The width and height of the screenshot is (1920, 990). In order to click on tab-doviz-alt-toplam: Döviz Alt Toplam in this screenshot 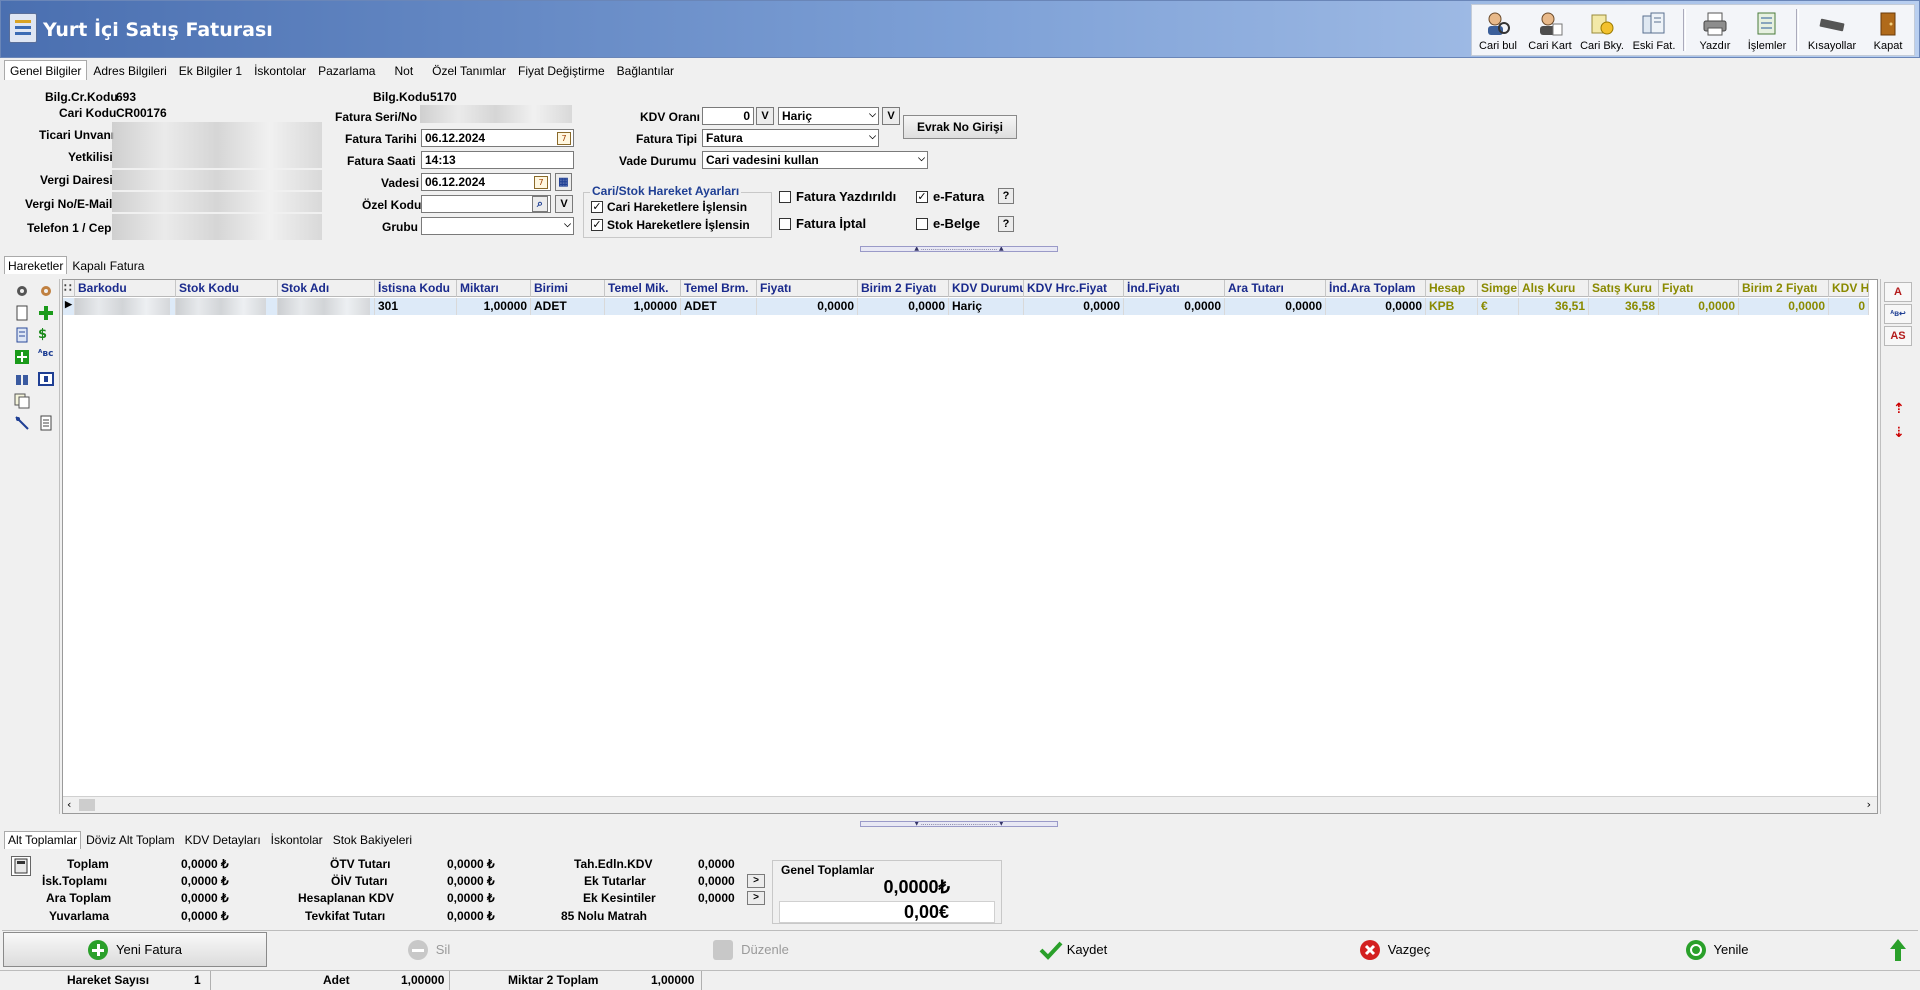, I will do `click(130, 840)`.